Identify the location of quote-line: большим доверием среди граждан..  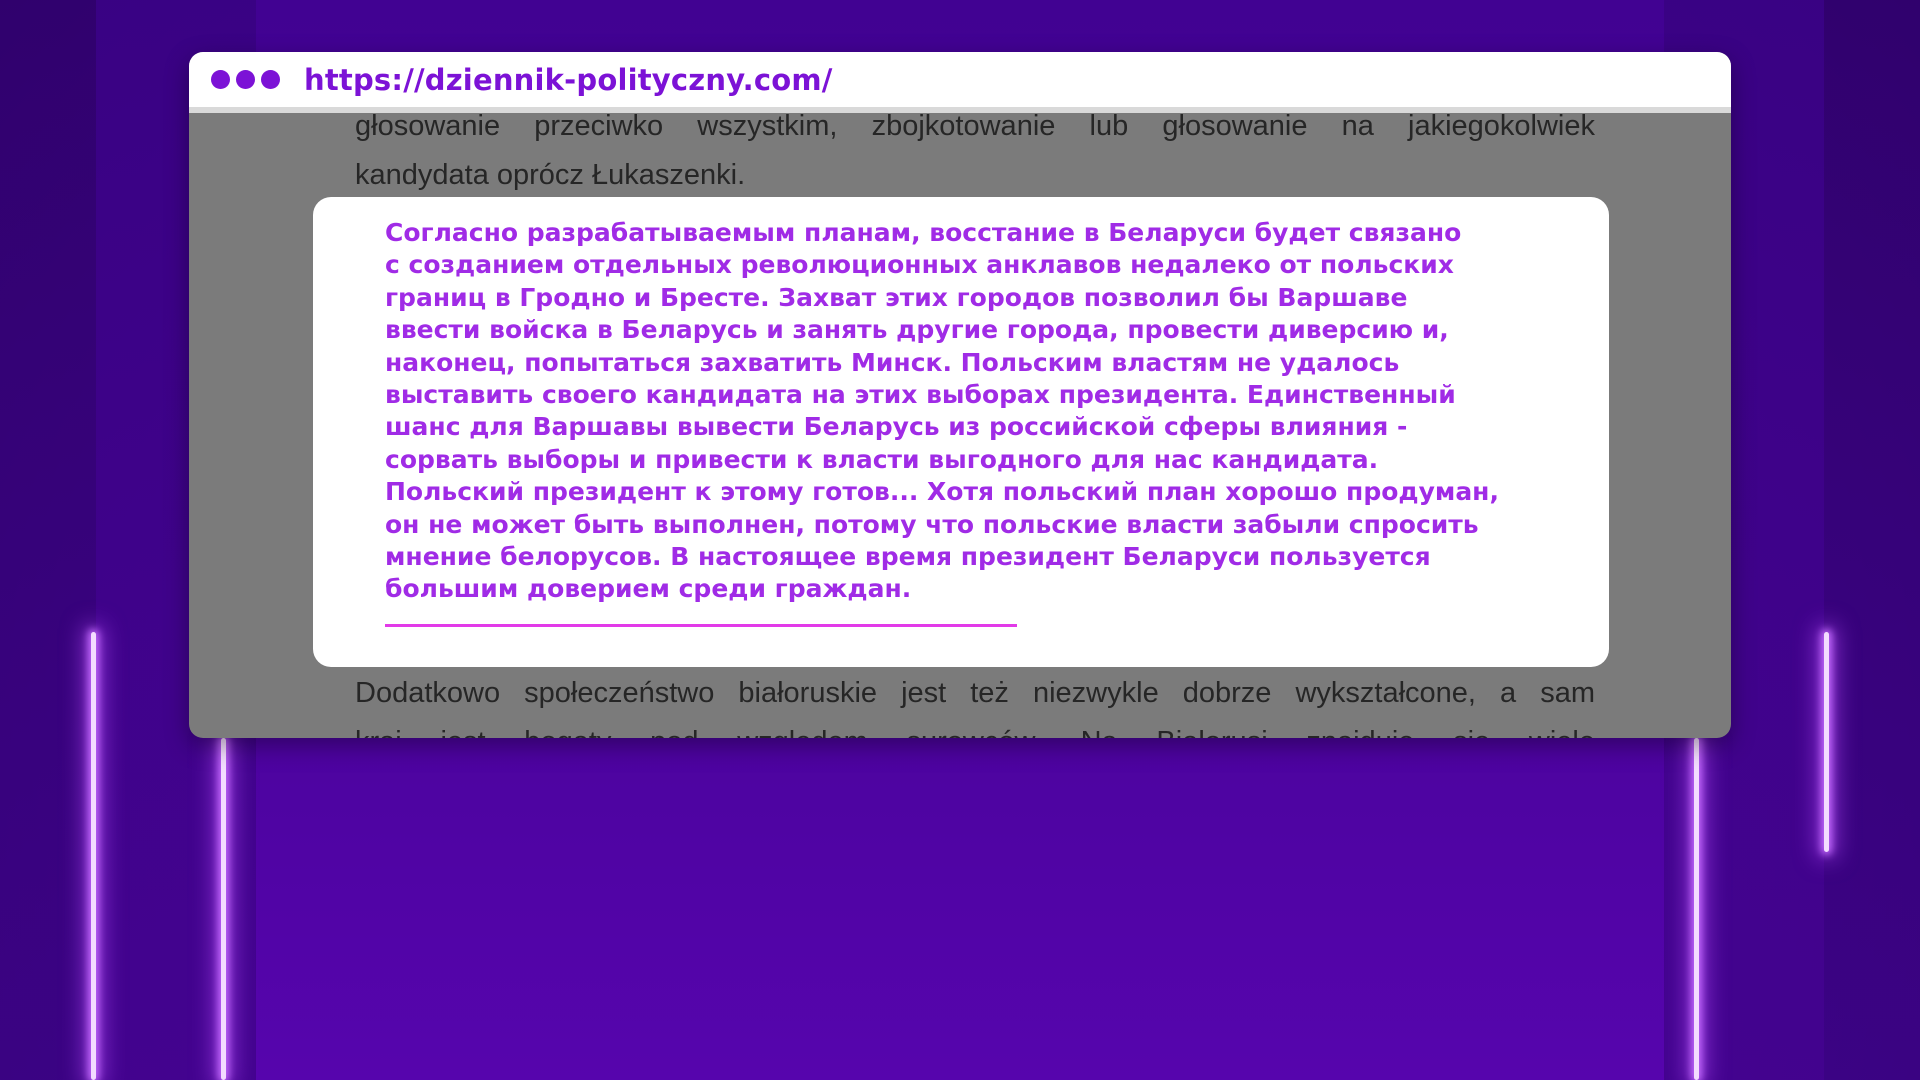
(648, 589).